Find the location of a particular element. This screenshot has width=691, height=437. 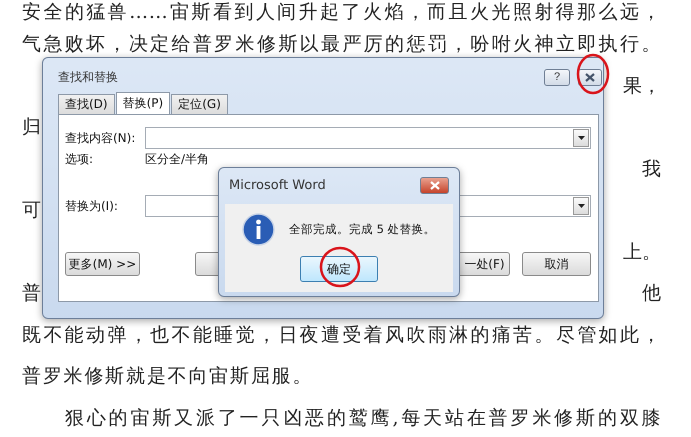

more-button: 更多(M) >> is located at coordinates (102, 264).